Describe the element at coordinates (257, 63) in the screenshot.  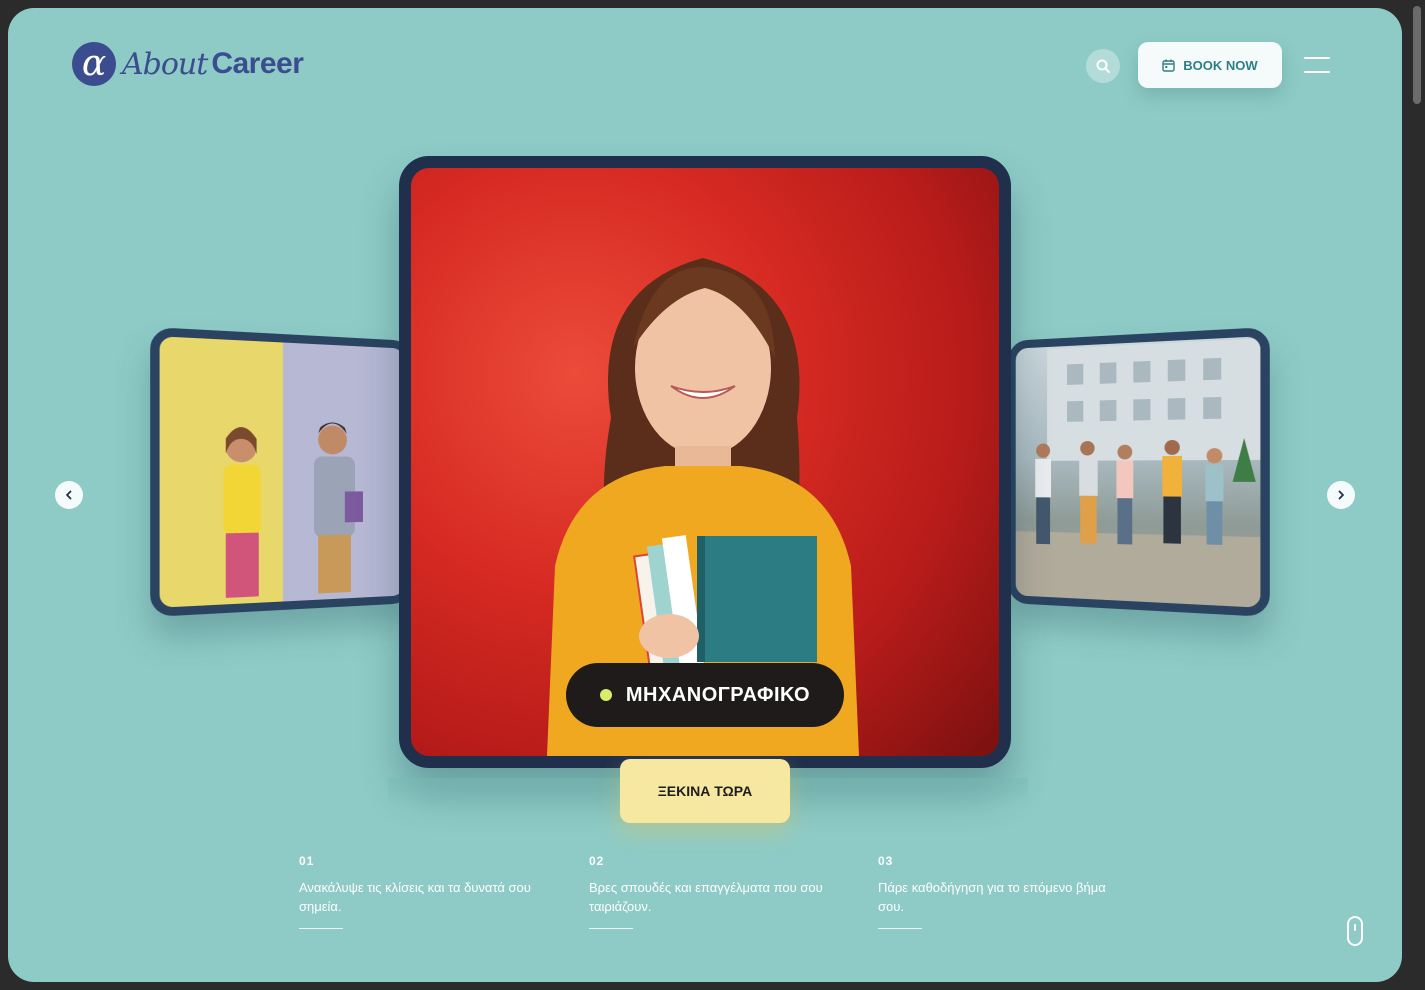
I see `logo-text-career: Career` at that location.